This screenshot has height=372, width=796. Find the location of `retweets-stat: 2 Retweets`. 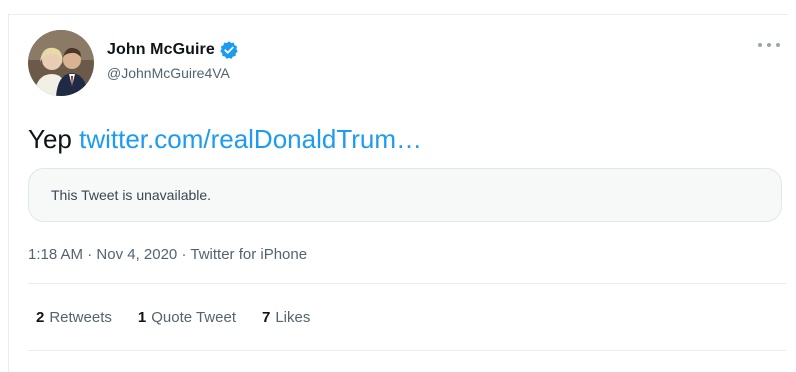

retweets-stat: 2 Retweets is located at coordinates (74, 317).